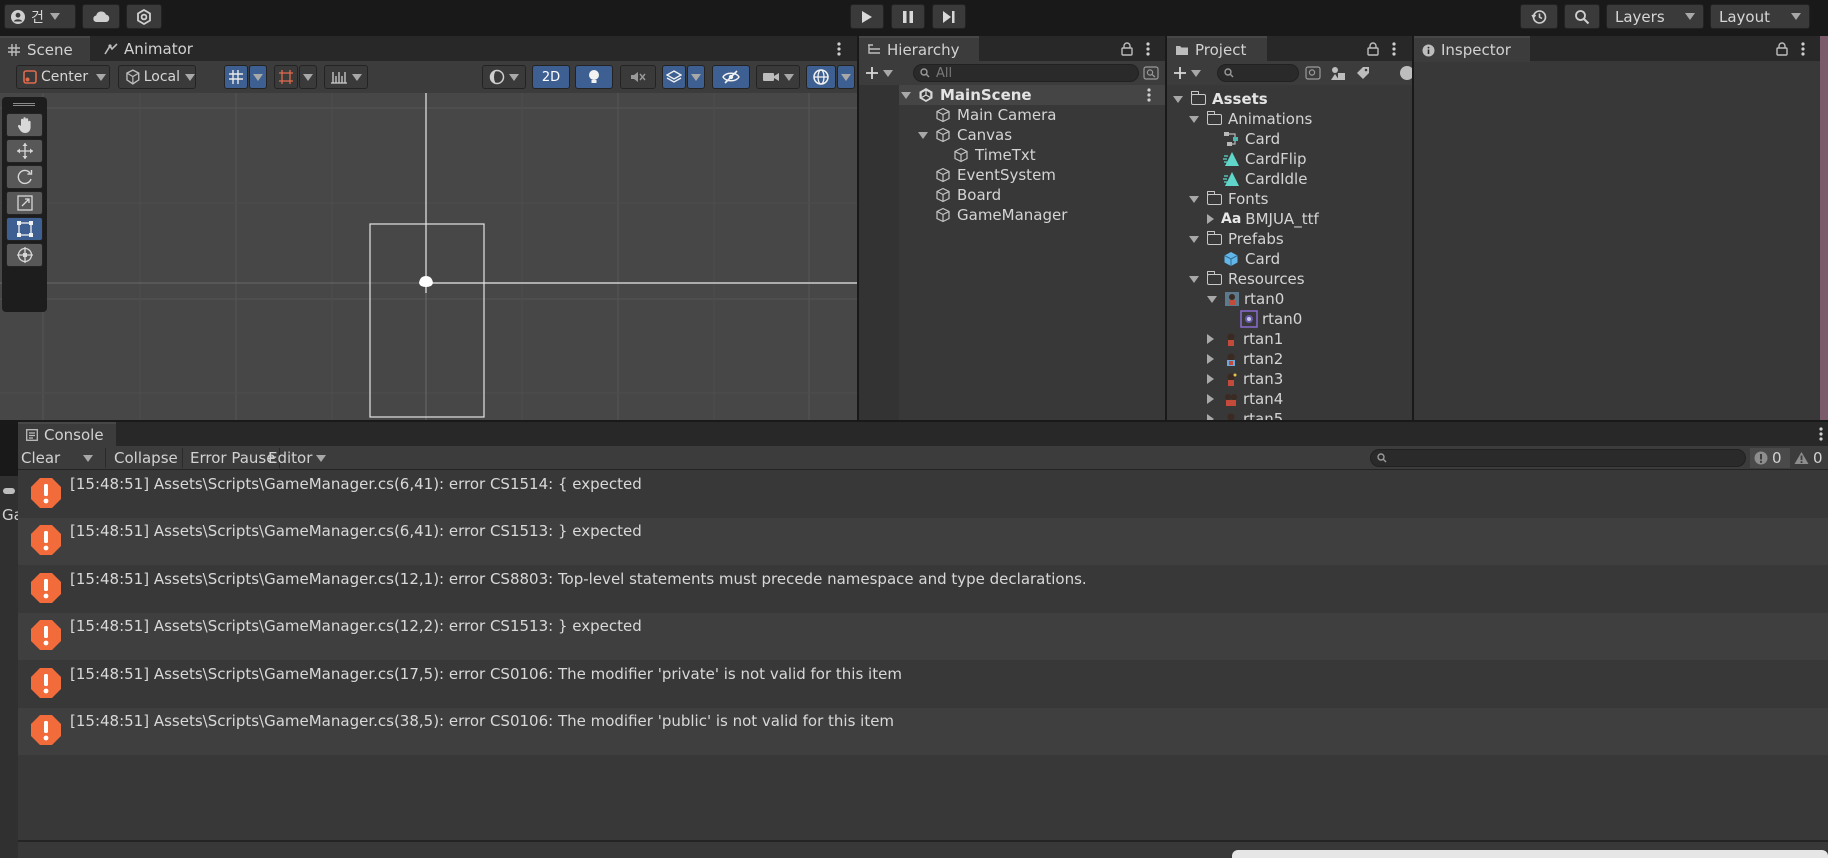  Describe the element at coordinates (994, 155) in the screenshot. I see `hierarchy-item-timetxt: TimeTxt` at that location.